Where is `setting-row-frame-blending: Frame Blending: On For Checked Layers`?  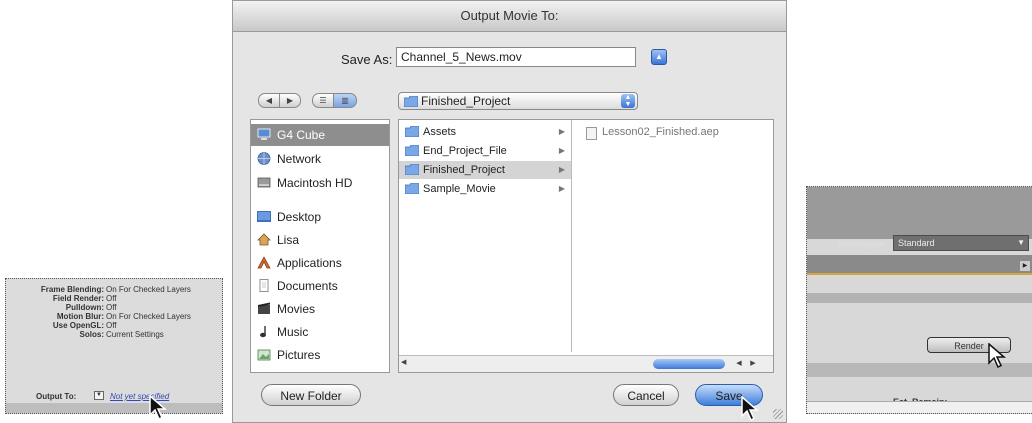
setting-row-frame-blending: Frame Blending: On For Checked Layers is located at coordinates (106, 289).